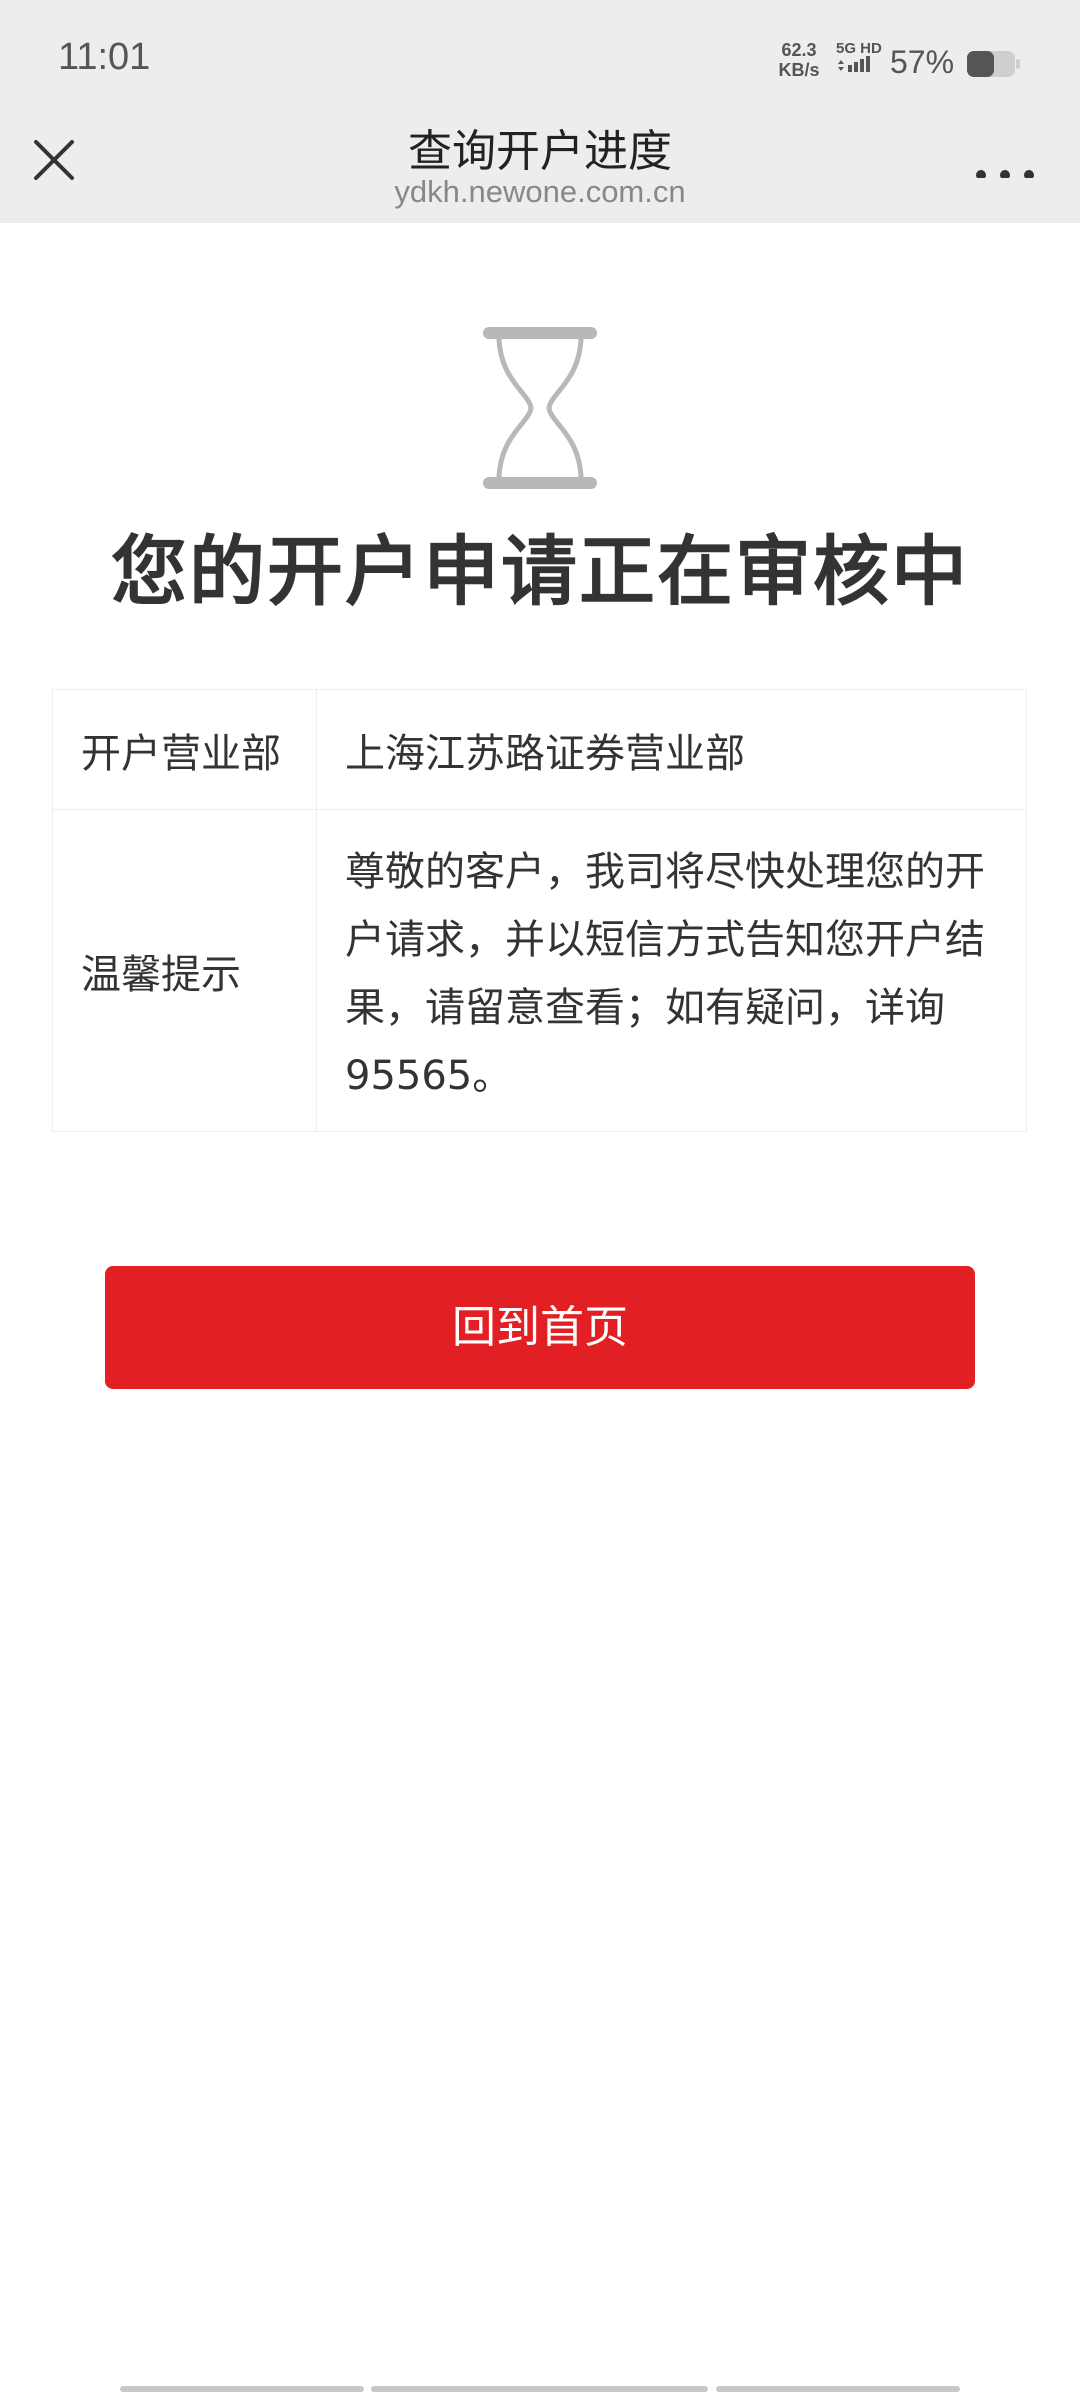 This screenshot has height=2400, width=1080. What do you see at coordinates (1005, 159) in the screenshot?
I see `more-options-button` at bounding box center [1005, 159].